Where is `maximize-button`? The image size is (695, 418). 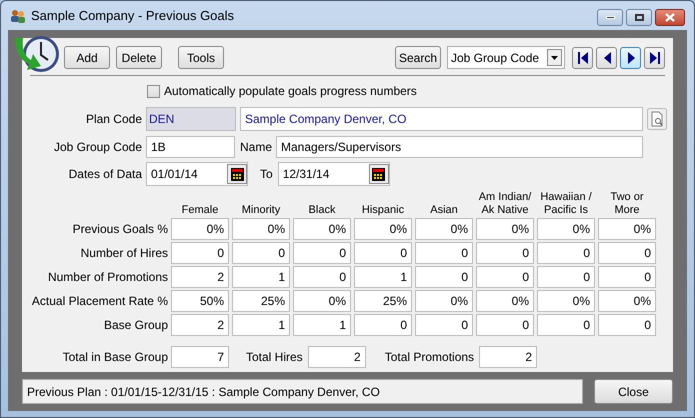
maximize-button is located at coordinates (639, 17).